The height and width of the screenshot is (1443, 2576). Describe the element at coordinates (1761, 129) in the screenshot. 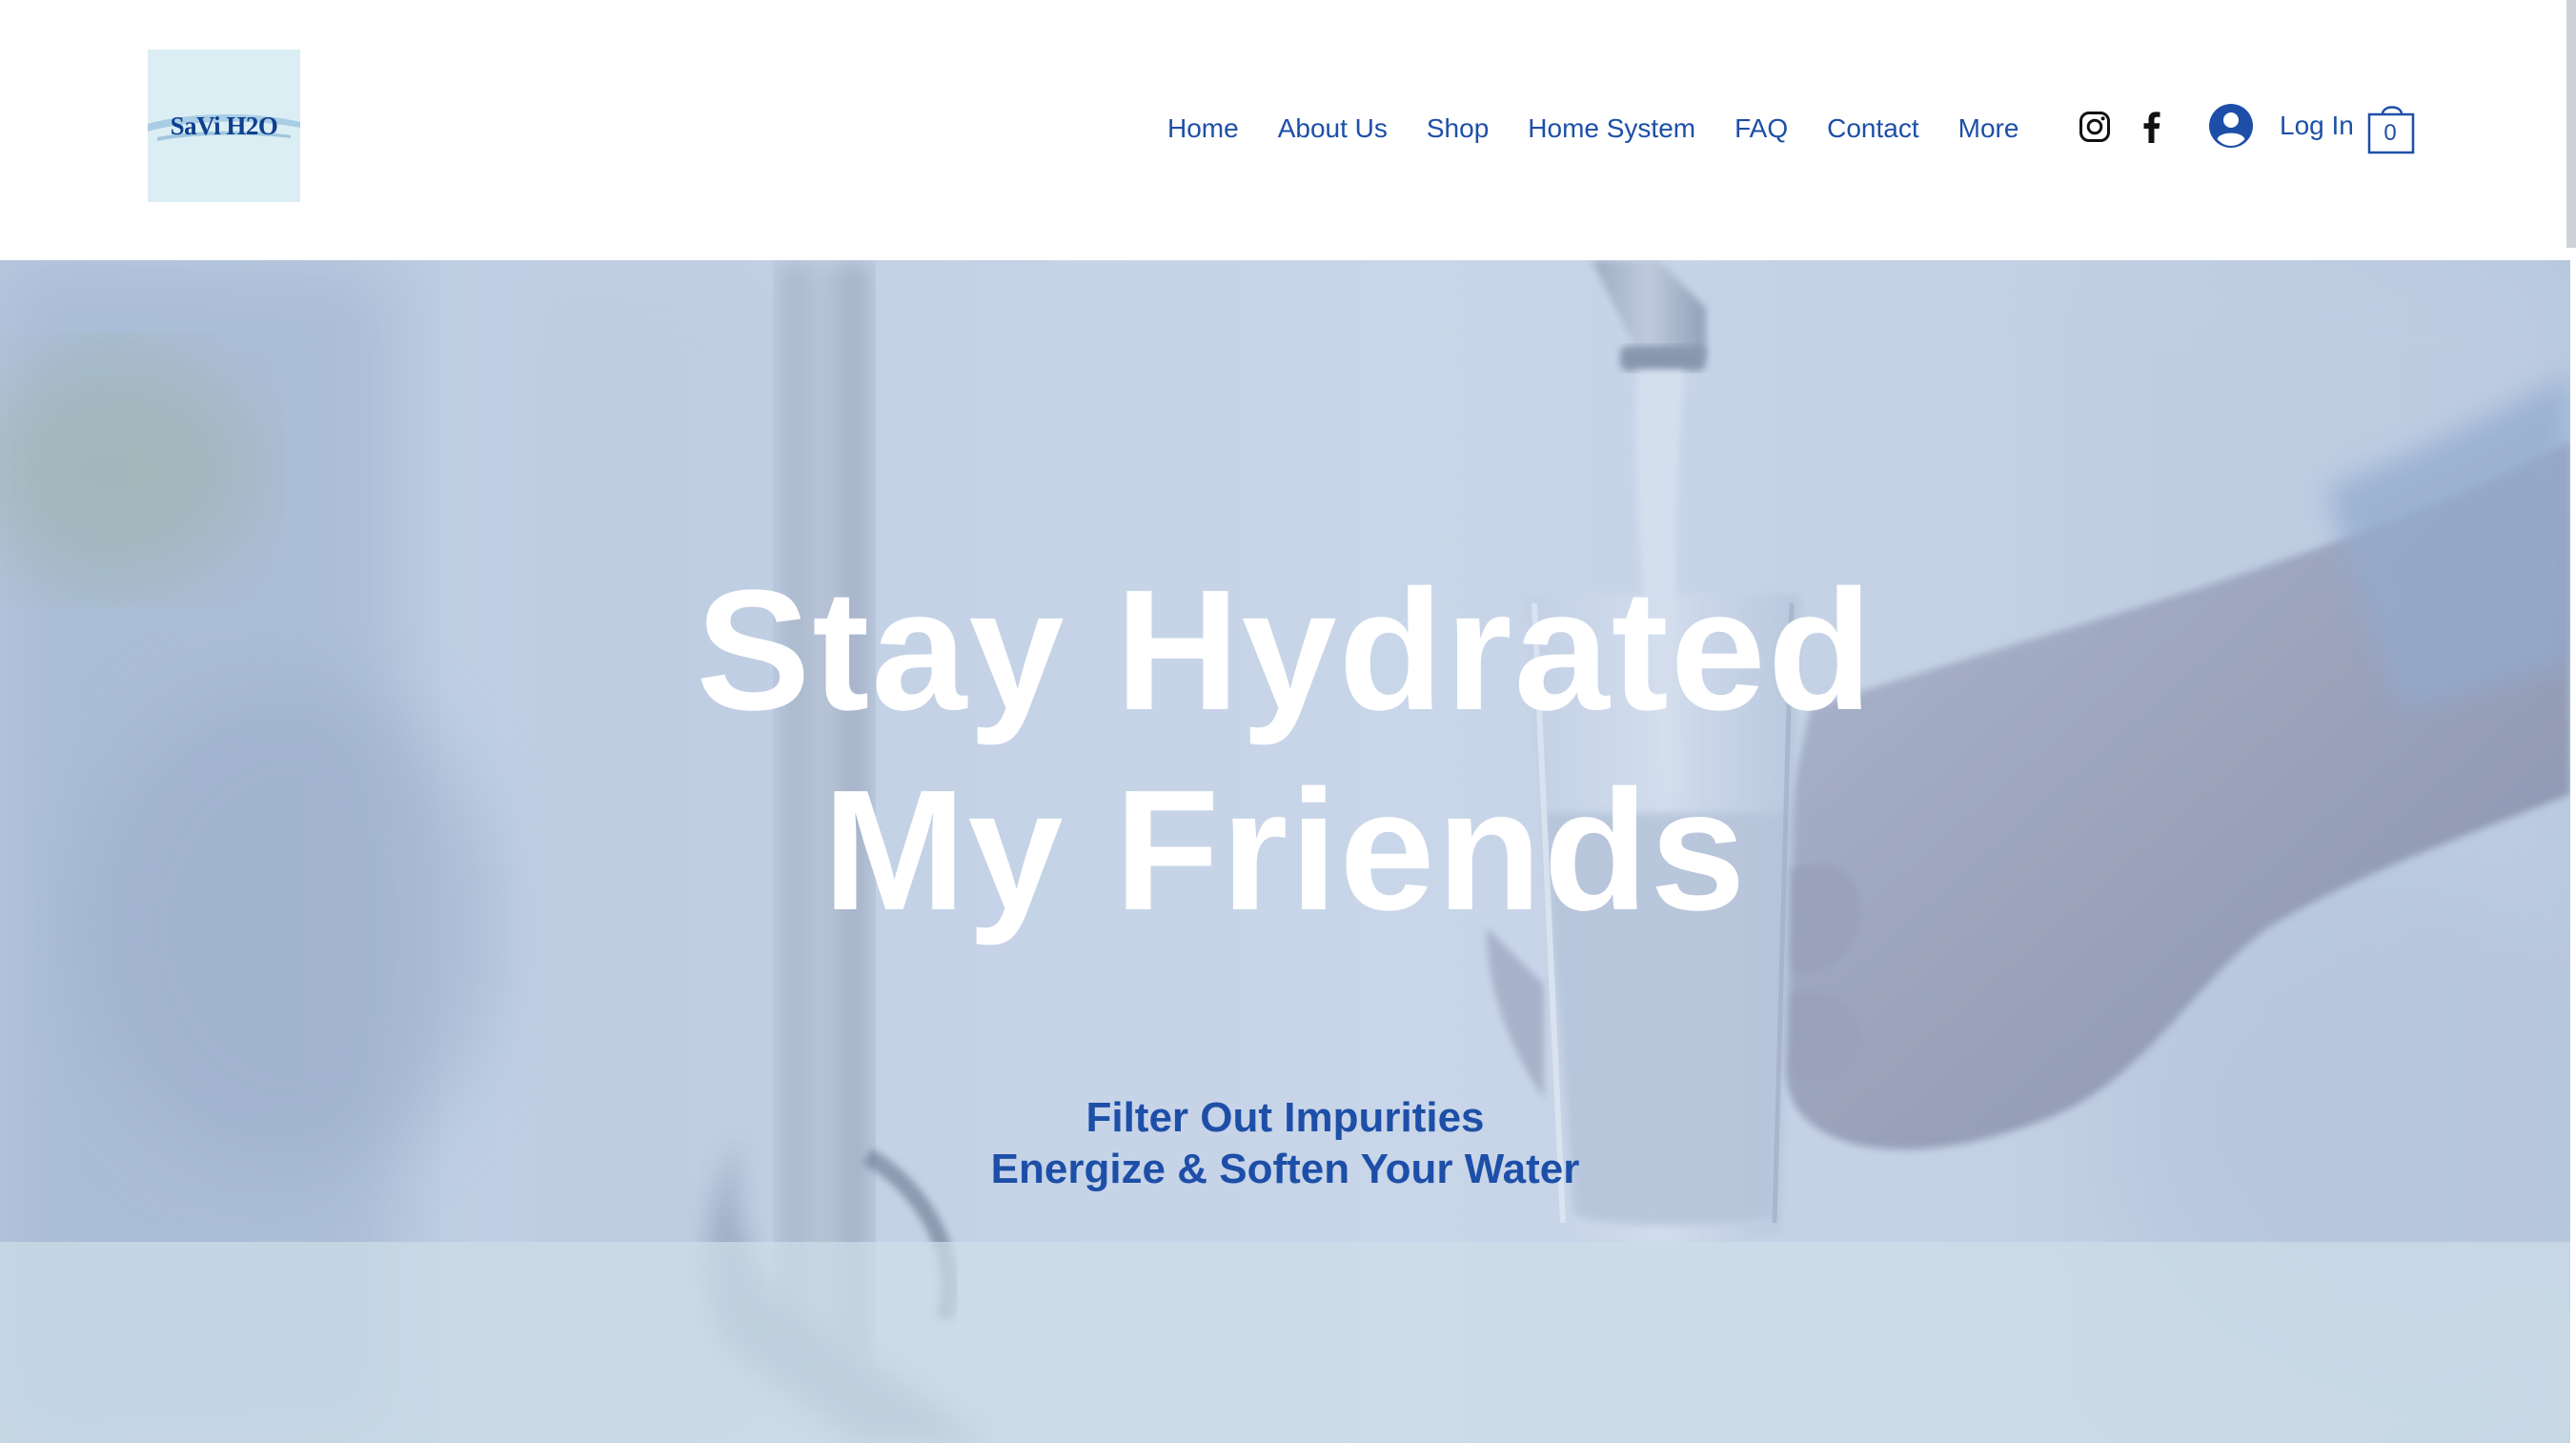

I see `nav-item-faq: FAQ` at that location.